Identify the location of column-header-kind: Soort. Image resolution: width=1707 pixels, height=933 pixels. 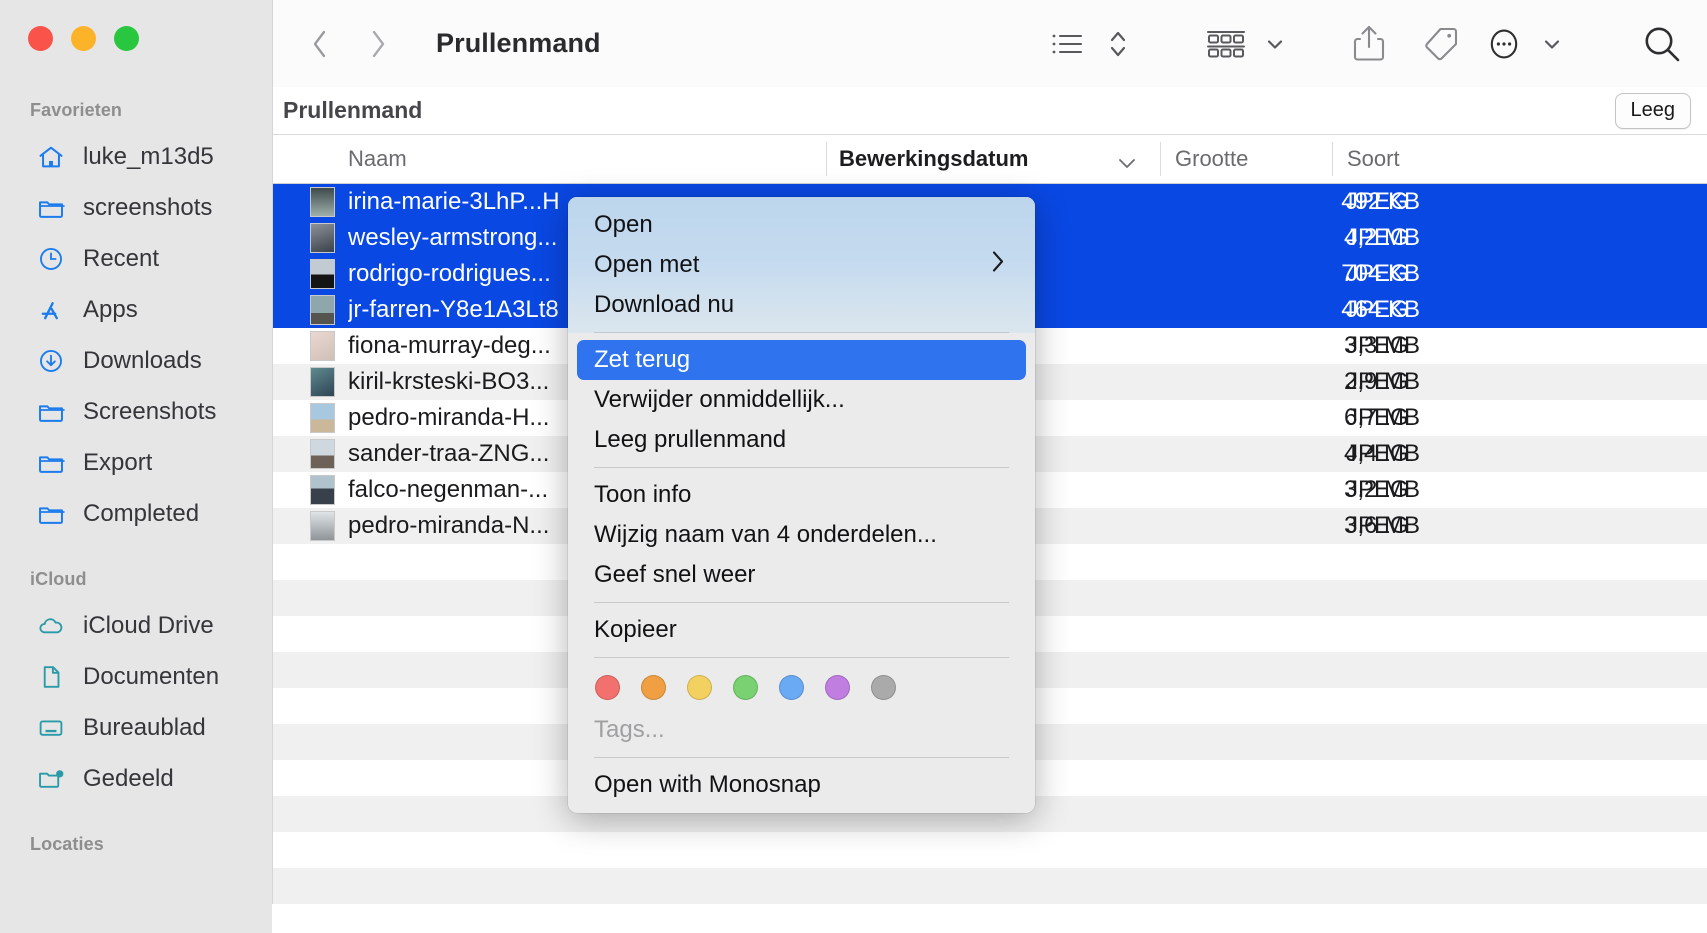
(1366, 159).